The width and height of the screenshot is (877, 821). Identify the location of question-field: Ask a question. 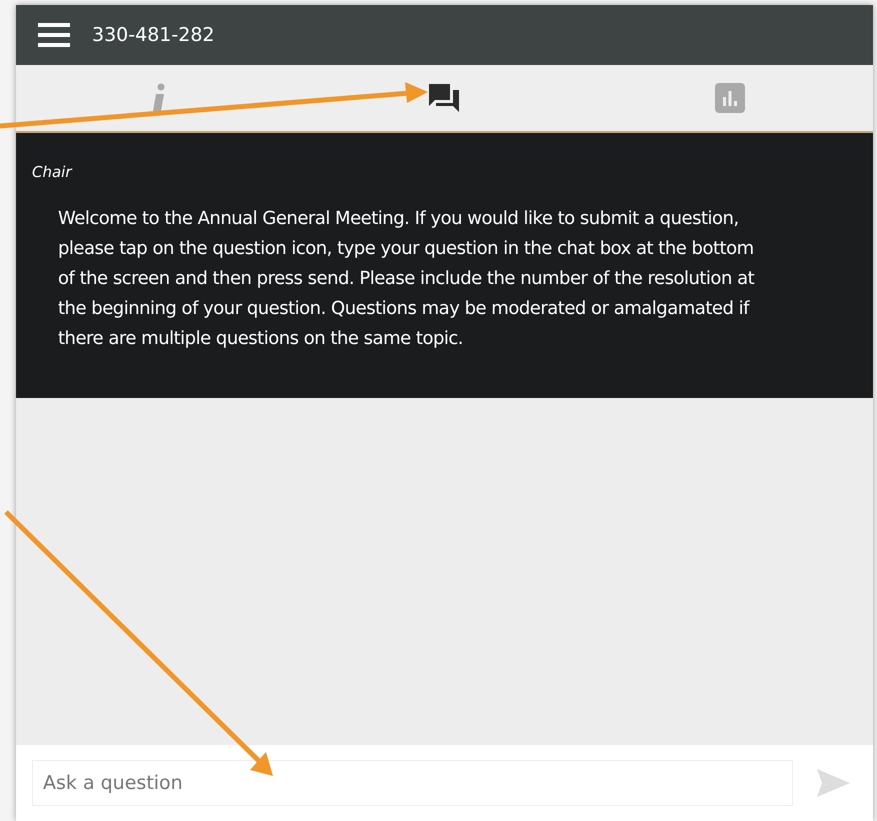
(412, 783).